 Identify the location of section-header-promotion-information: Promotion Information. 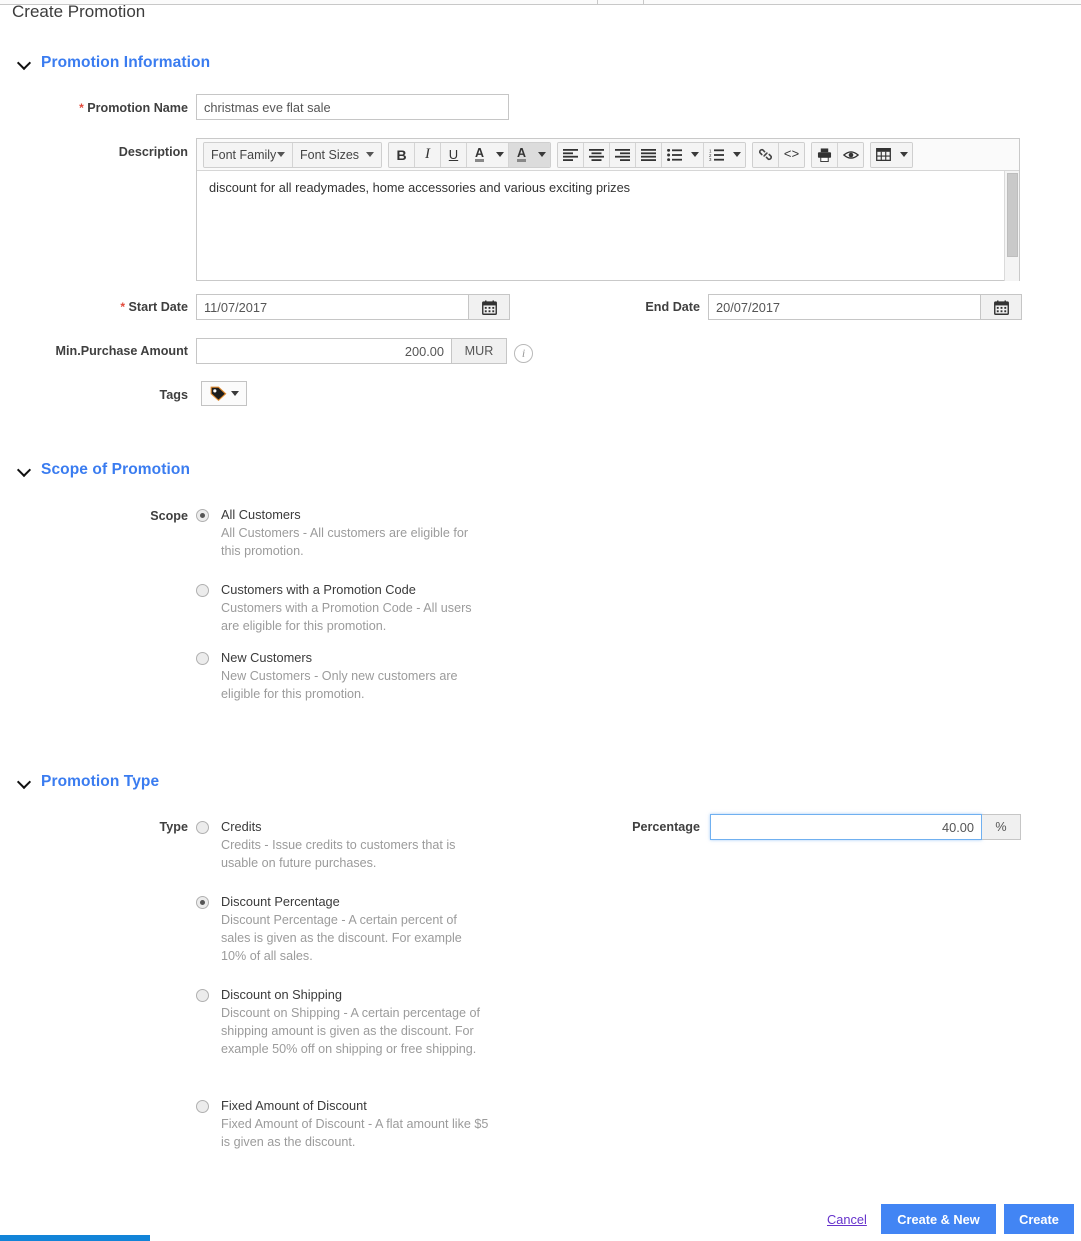
(114, 63).